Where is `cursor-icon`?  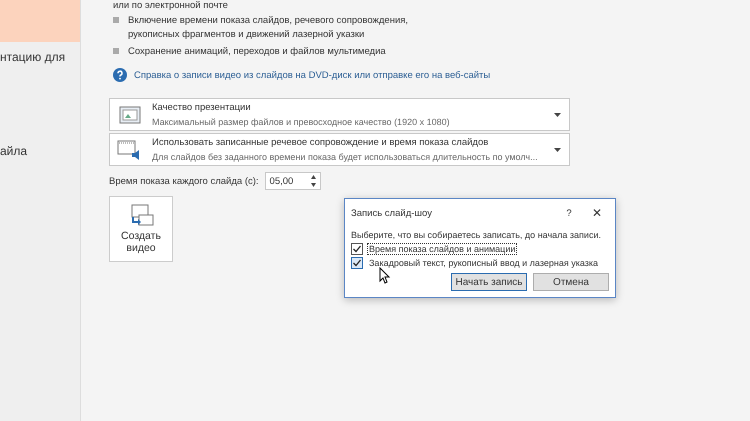 cursor-icon is located at coordinates (385, 275).